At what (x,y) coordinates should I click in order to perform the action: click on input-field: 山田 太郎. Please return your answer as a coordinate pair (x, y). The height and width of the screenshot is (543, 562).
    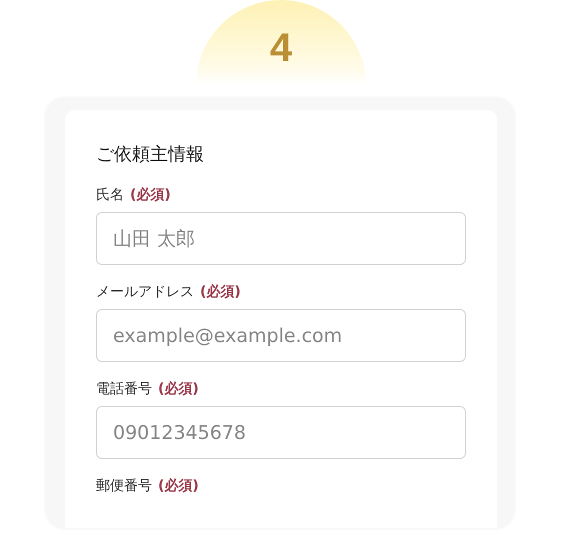
    Looking at the image, I should click on (281, 238).